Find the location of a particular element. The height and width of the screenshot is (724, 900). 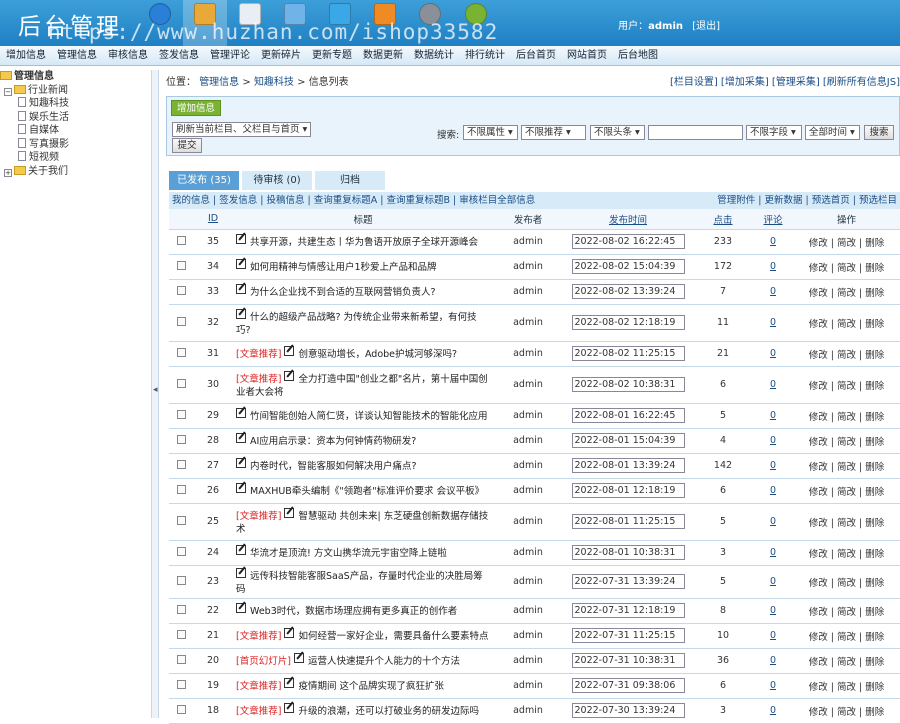

field-select: 不限字段 ▾ is located at coordinates (774, 132).